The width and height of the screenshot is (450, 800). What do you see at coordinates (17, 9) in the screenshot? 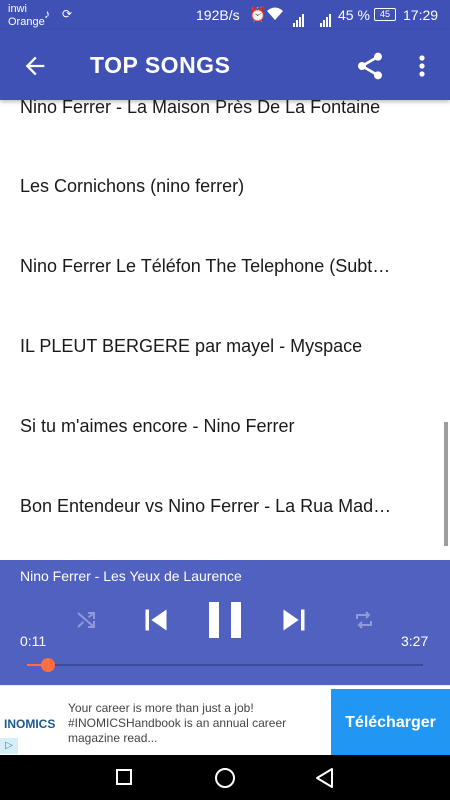
I see `carrier-name: inwi` at bounding box center [17, 9].